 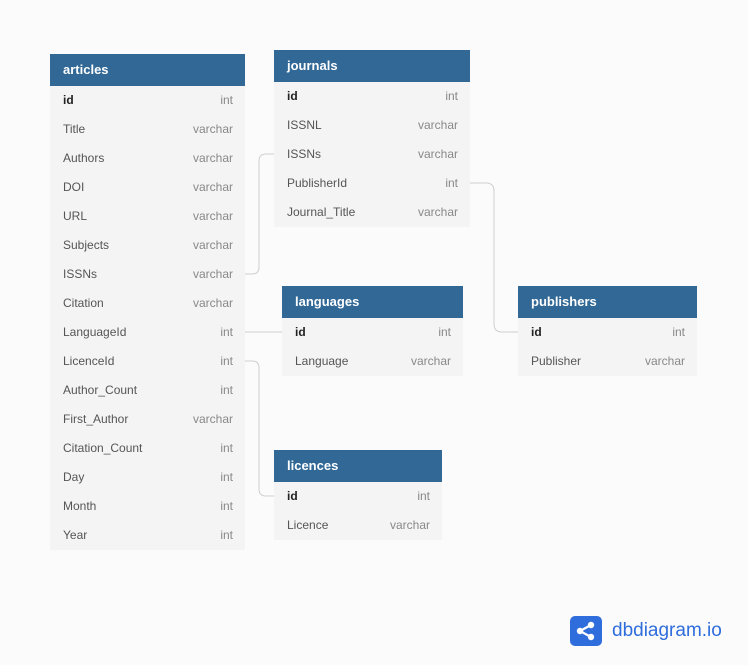 I want to click on field-row: Journal_Title varchar, so click(x=372, y=212).